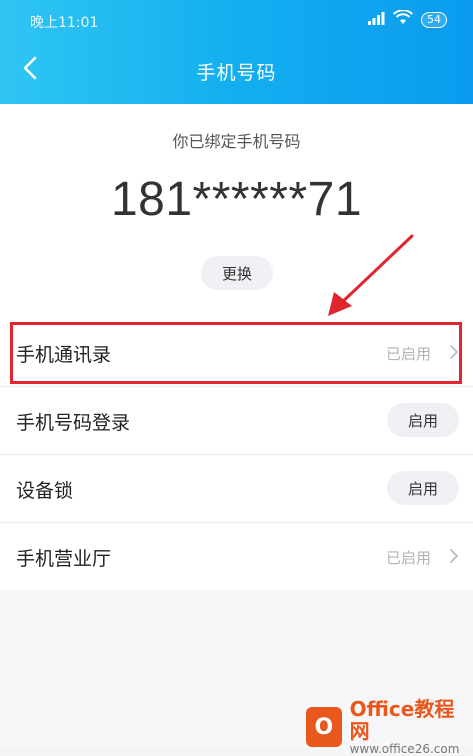 This screenshot has width=473, height=756. What do you see at coordinates (45, 491) in the screenshot?
I see `row-label: 设备锁` at bounding box center [45, 491].